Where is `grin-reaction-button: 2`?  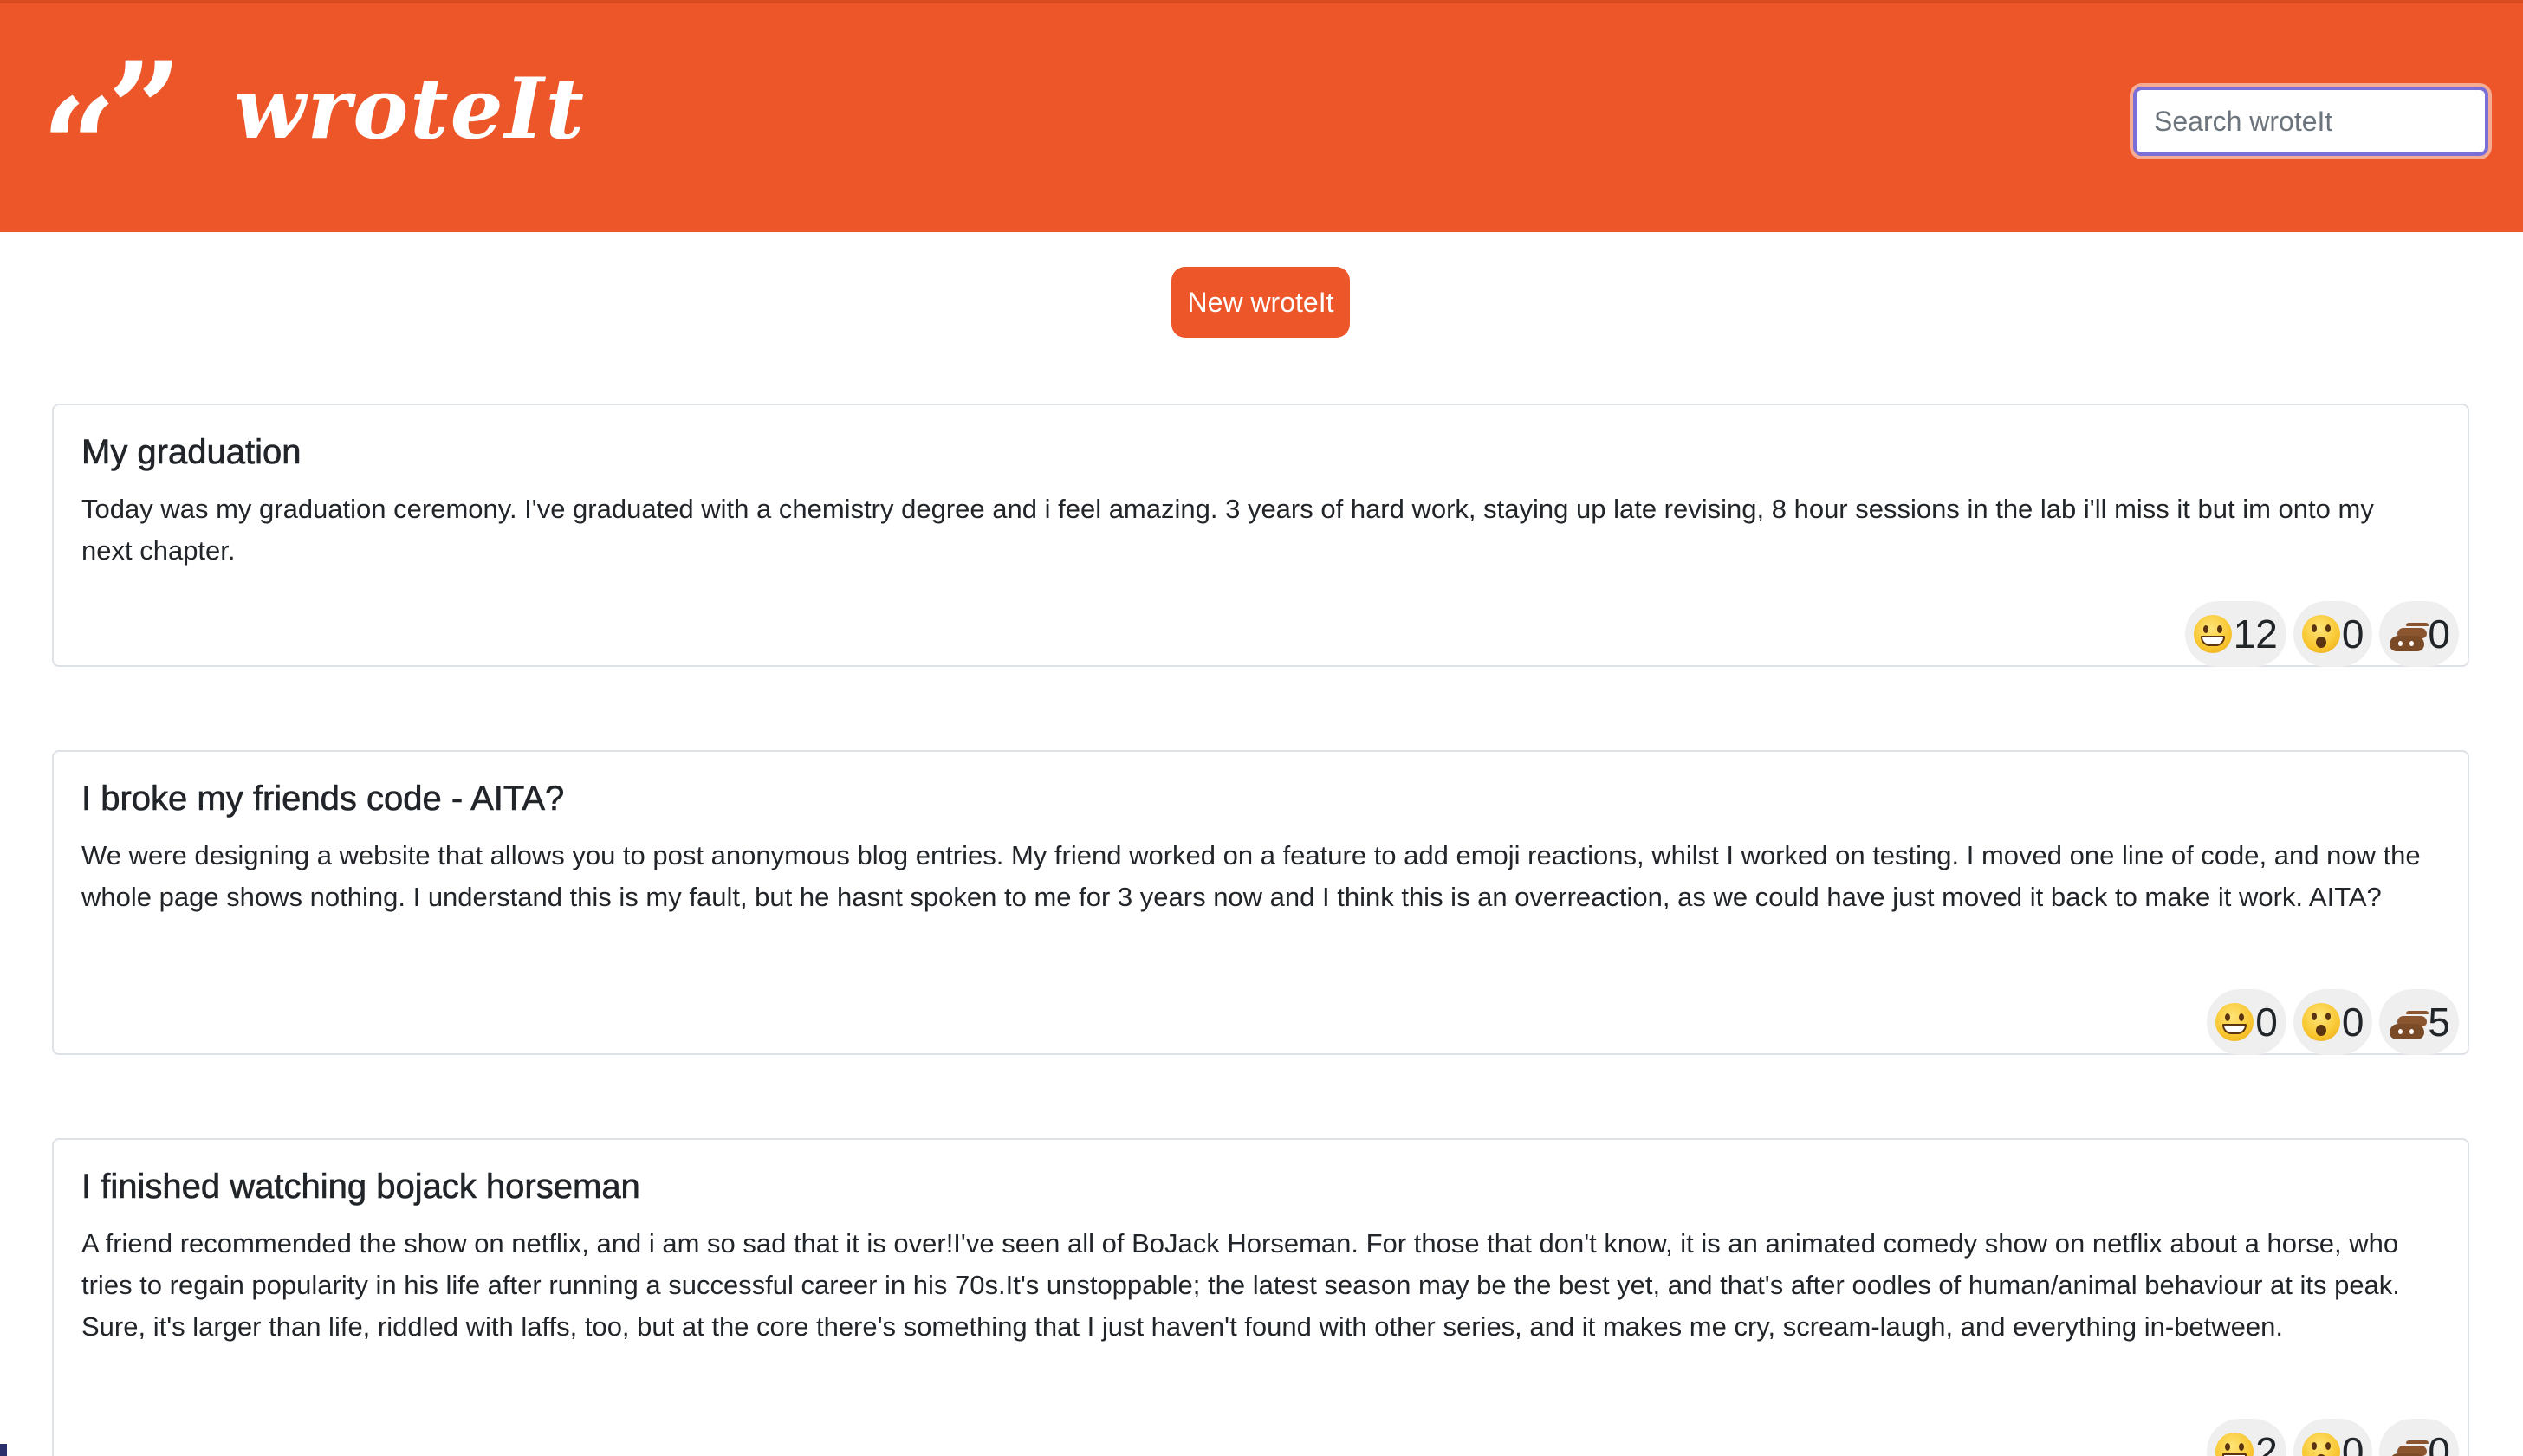
grin-reaction-button: 2 is located at coordinates (2247, 1437).